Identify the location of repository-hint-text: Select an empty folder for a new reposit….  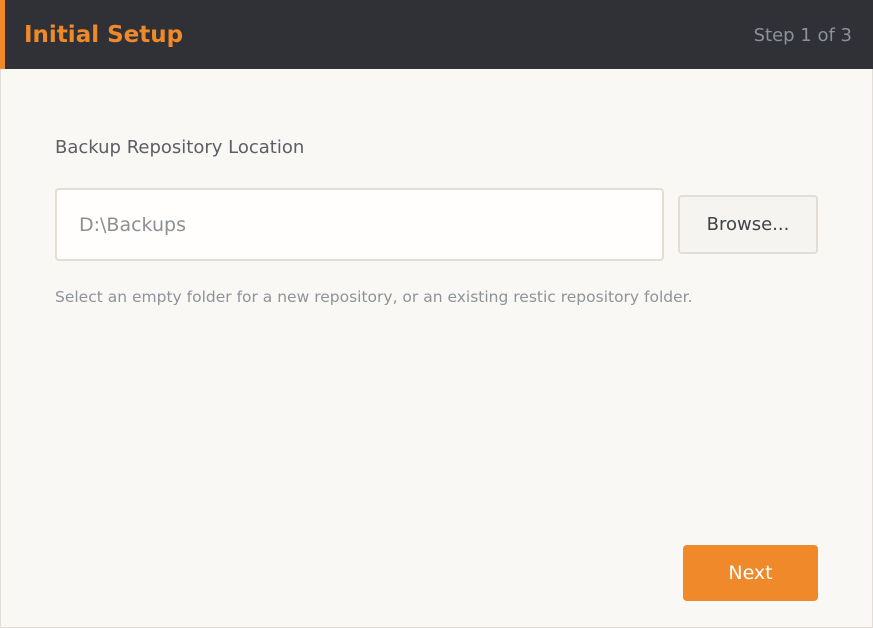
(374, 297).